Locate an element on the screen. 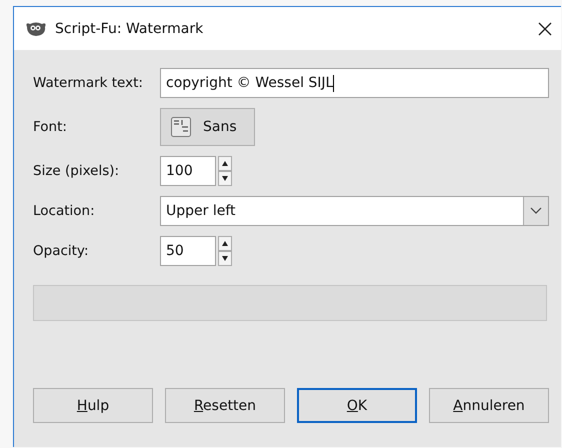 Image resolution: width=562 pixels, height=448 pixels. chevron-down-icon is located at coordinates (536, 211).